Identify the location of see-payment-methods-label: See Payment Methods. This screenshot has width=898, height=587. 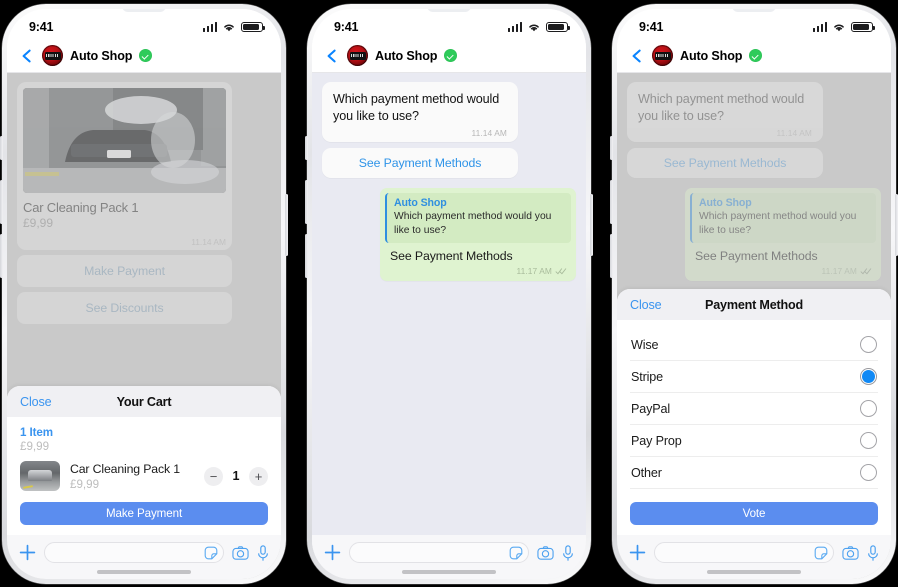
(725, 163).